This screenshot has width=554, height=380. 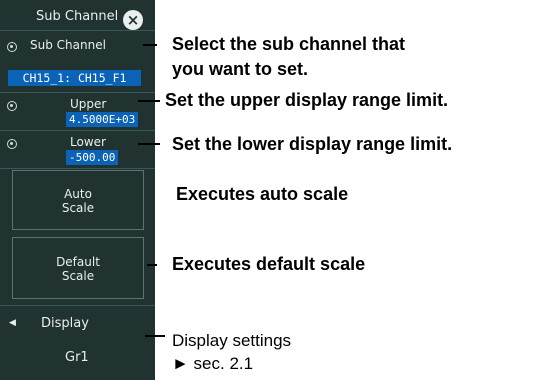 What do you see at coordinates (269, 264) in the screenshot?
I see `annotation-default-scale: Executes default scale` at bounding box center [269, 264].